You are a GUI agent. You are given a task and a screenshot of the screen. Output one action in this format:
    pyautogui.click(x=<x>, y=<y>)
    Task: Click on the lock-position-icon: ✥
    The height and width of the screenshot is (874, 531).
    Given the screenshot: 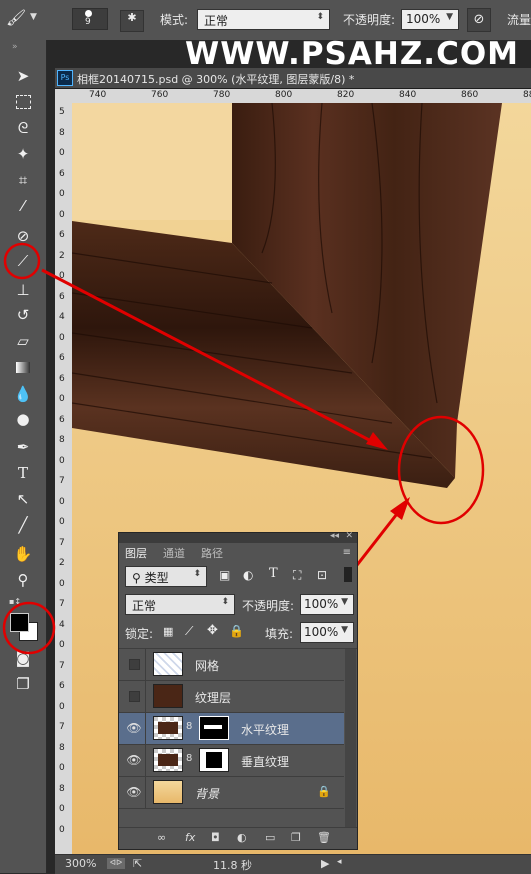 What is the action you would take?
    pyautogui.click(x=212, y=630)
    